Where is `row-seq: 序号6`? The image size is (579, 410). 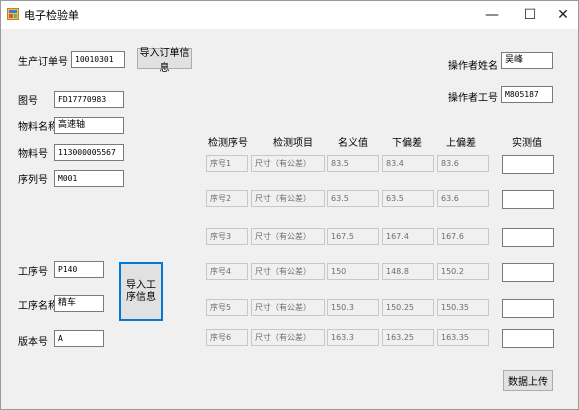 row-seq: 序号6 is located at coordinates (227, 337).